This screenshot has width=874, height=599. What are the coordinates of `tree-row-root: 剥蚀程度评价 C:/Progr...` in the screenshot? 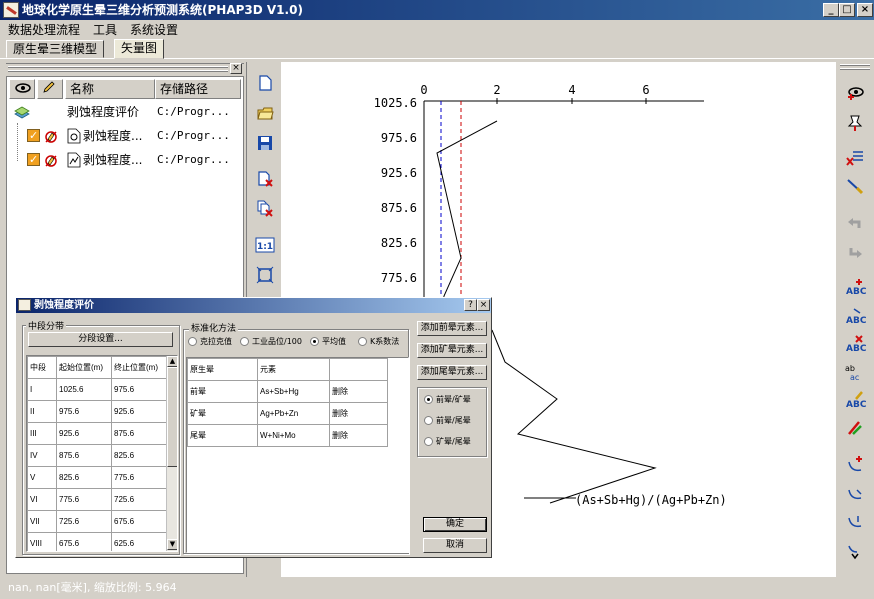 It's located at (125, 112).